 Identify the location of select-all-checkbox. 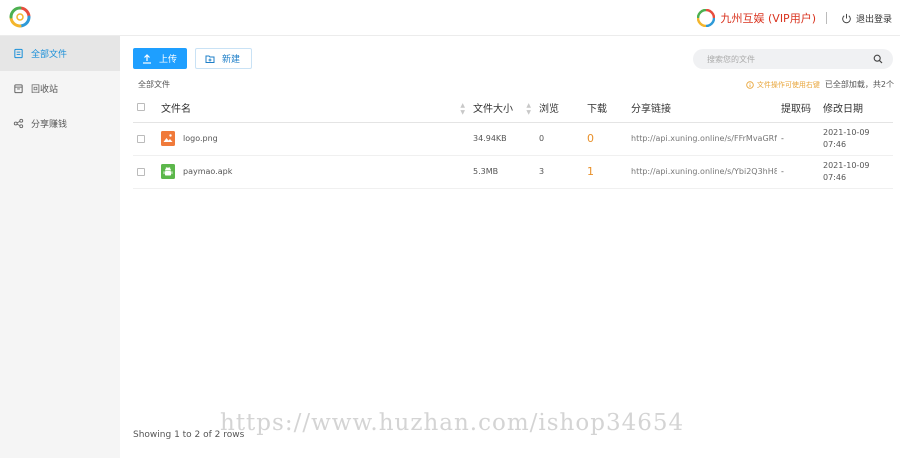
(141, 107).